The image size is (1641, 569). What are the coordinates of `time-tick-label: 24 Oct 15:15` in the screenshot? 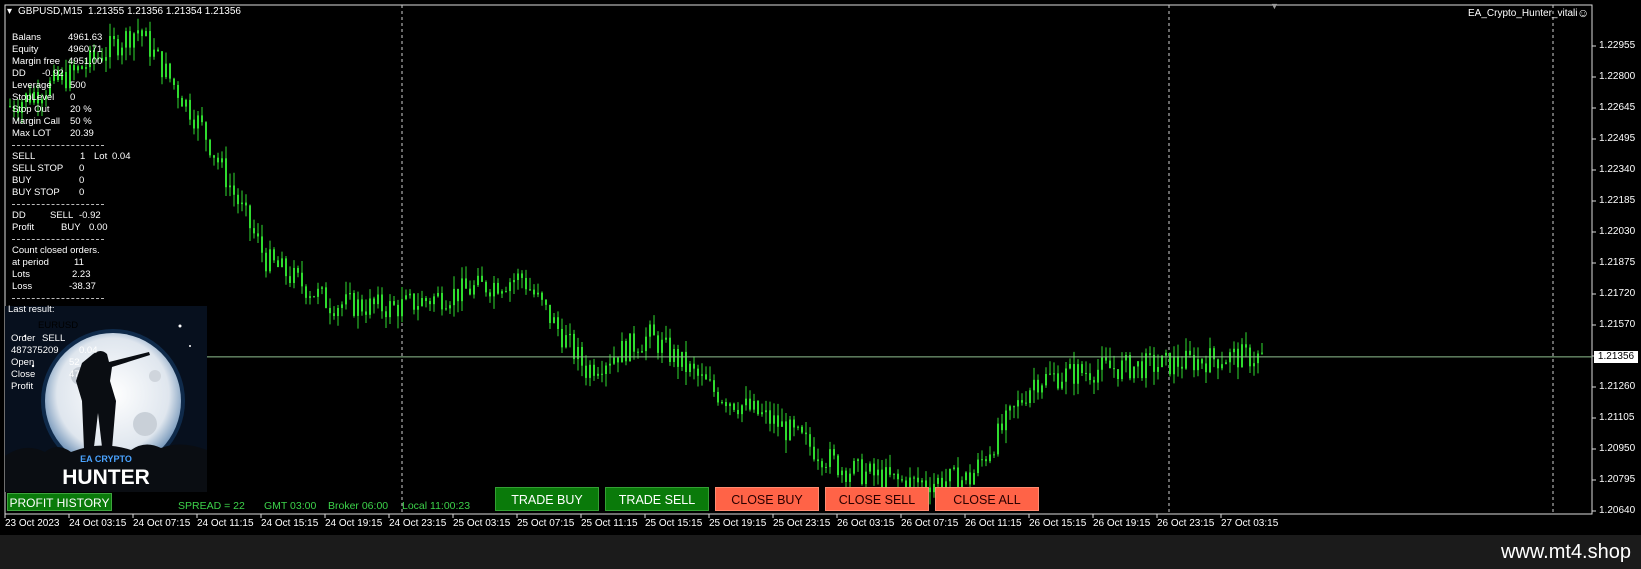 It's located at (290, 523).